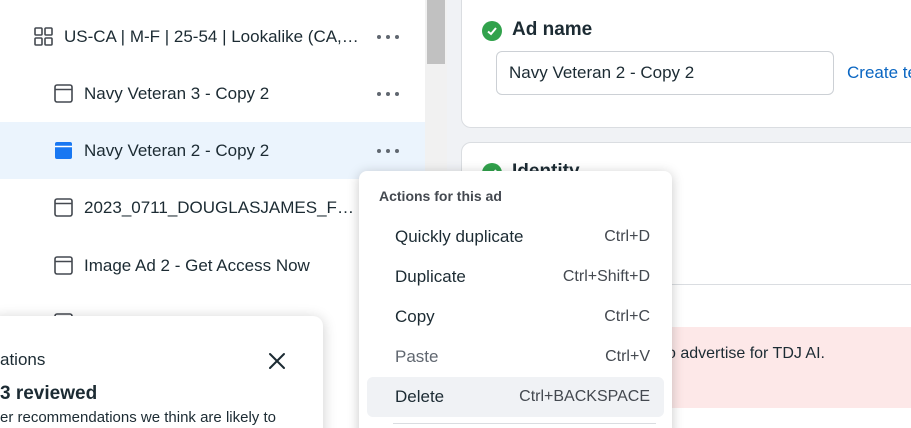 This screenshot has width=911, height=428. What do you see at coordinates (440, 196) in the screenshot?
I see `menu-header: Actions for this ad` at bounding box center [440, 196].